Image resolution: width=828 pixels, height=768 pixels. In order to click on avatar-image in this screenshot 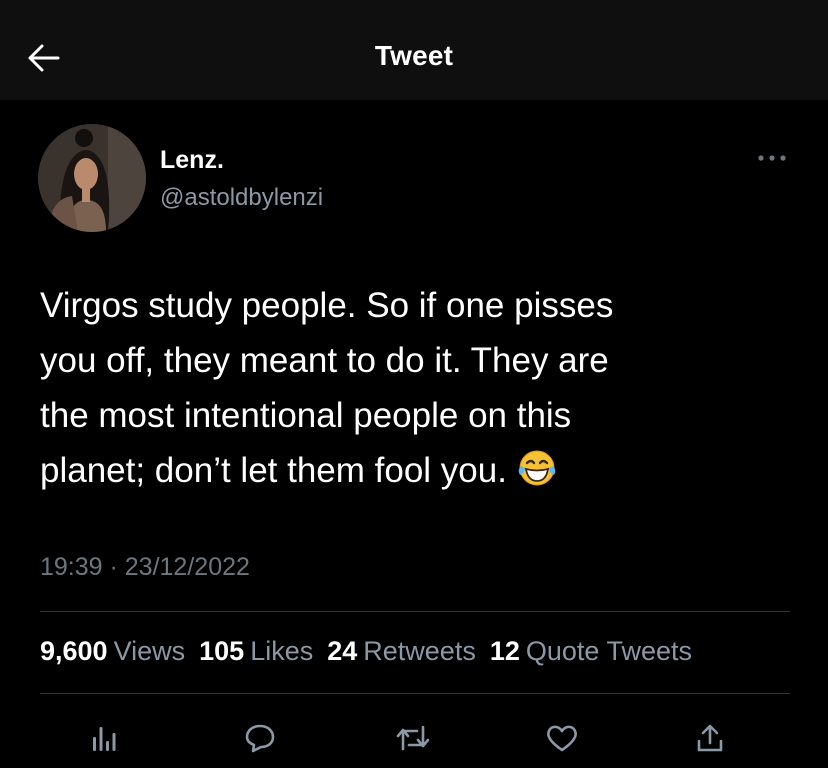, I will do `click(92, 178)`.